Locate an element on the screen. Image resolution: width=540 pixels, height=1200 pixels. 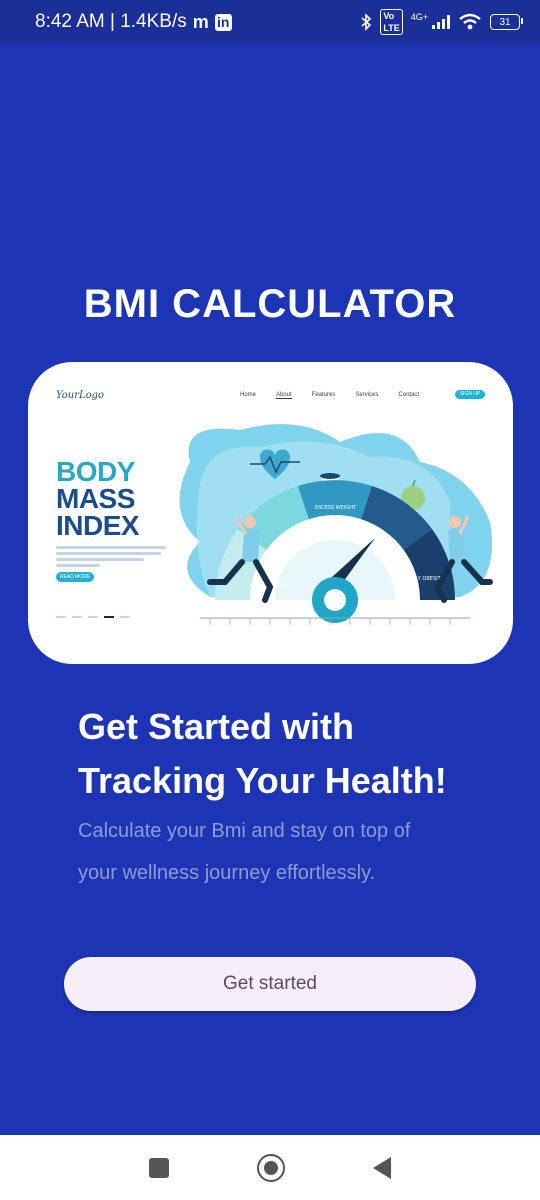
status-bar: 8:42 AM | 1.4KB/s m in Vo LTE 4G+ 31 is located at coordinates (270, 22).